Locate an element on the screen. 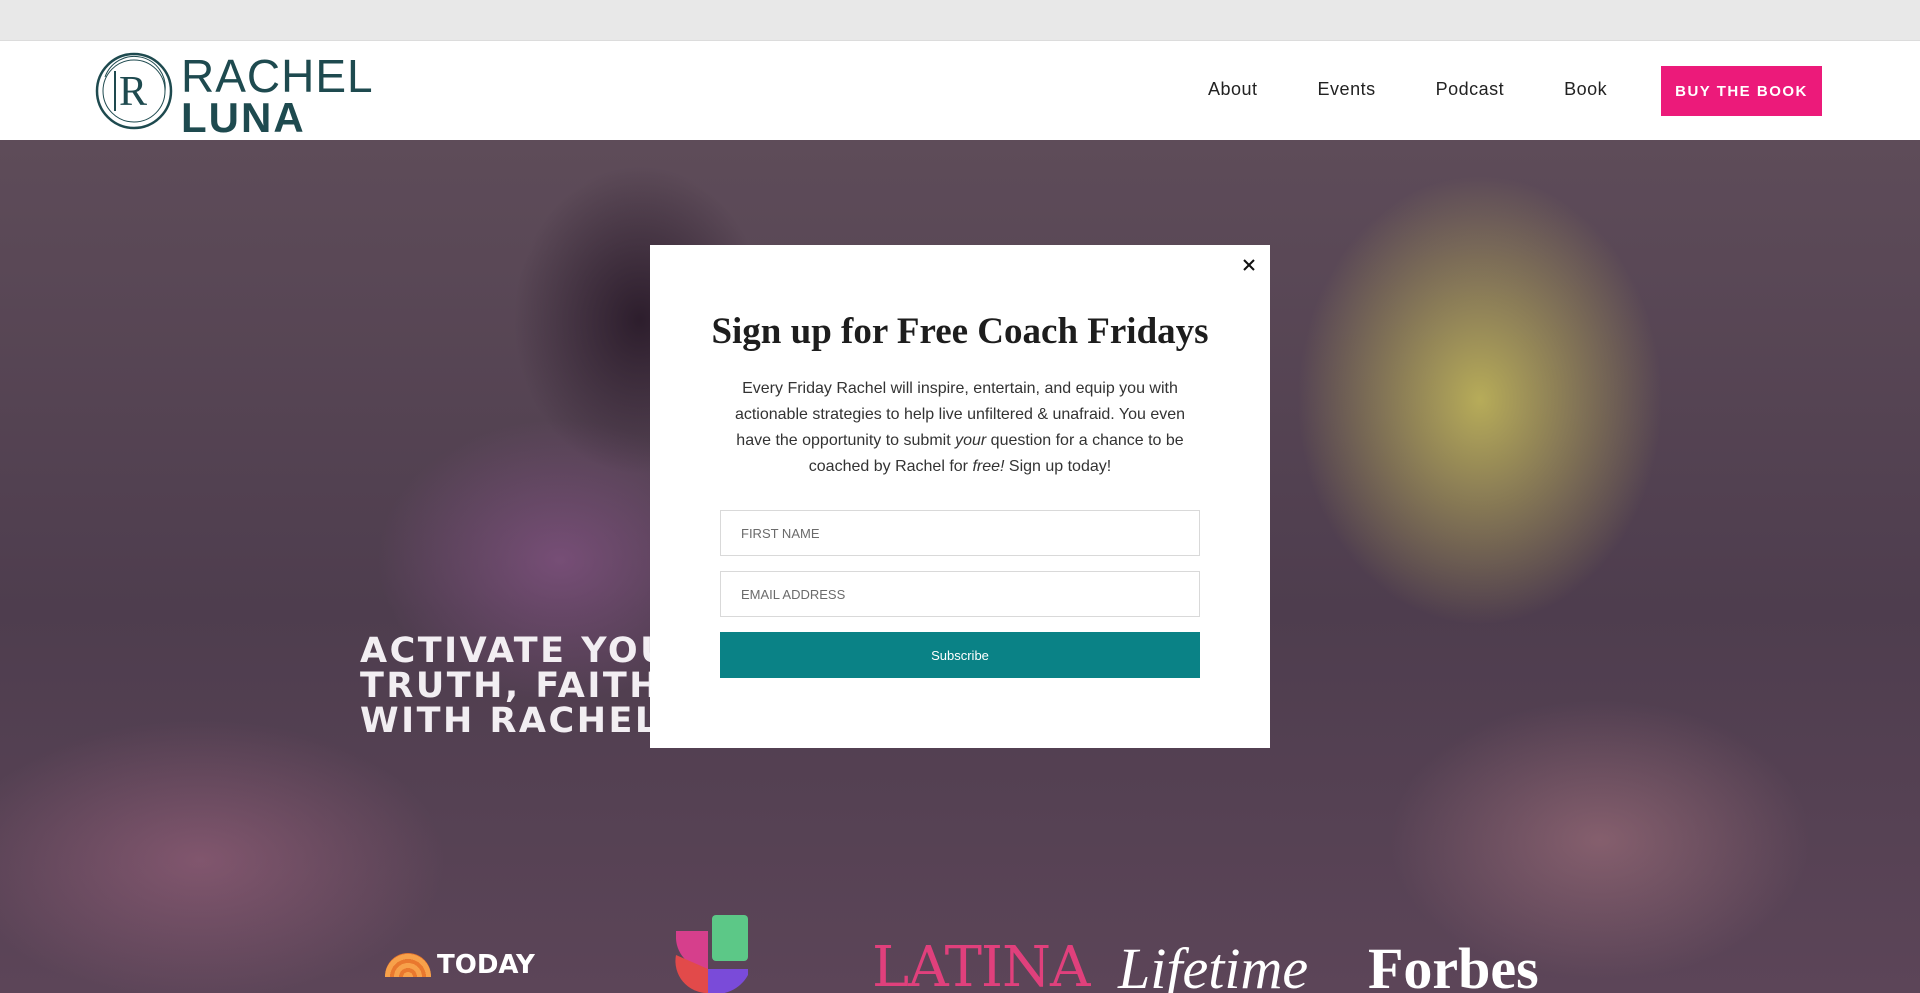 The width and height of the screenshot is (1920, 993). today-logo-text: TODAY is located at coordinates (486, 965).